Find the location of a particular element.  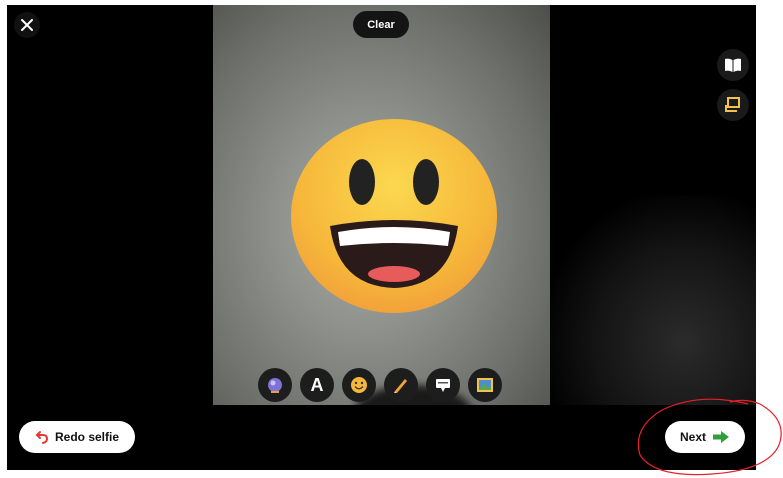

redo-selfie-label: Redo selfie is located at coordinates (87, 437).